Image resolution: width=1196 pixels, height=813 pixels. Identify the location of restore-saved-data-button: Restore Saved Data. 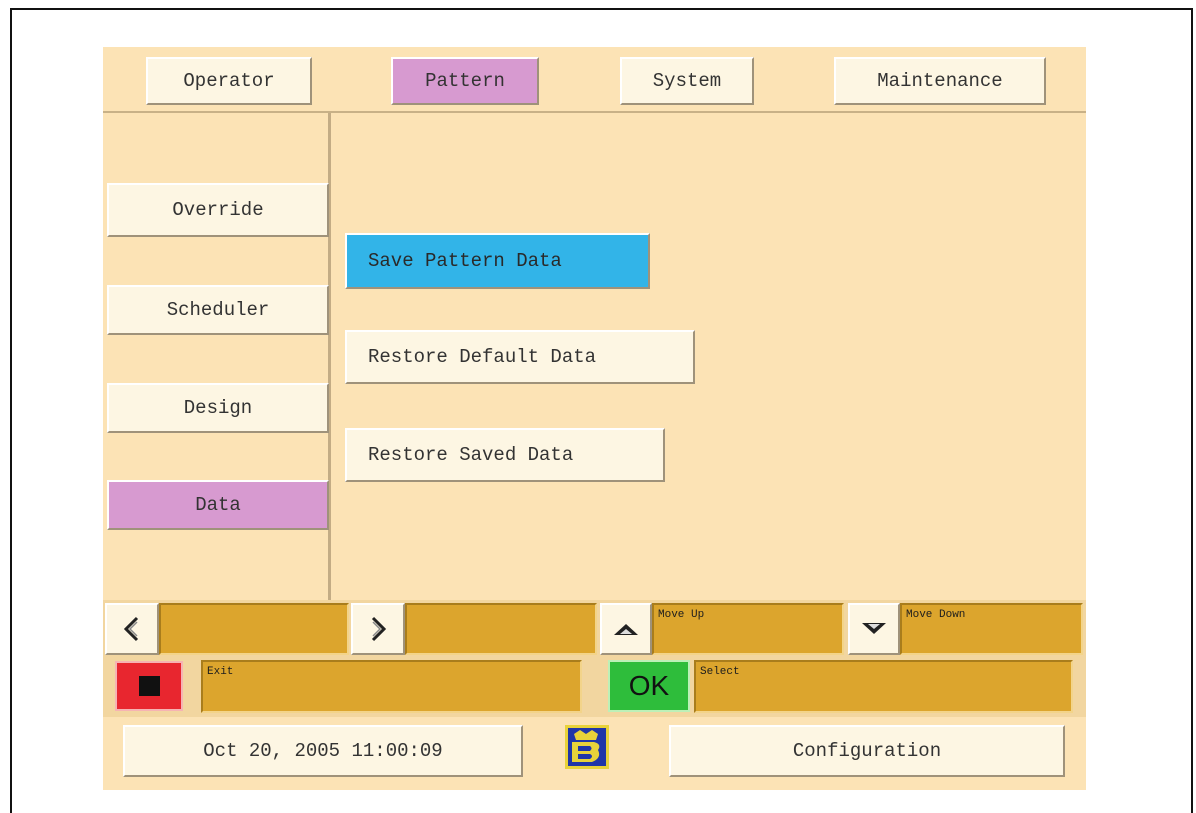
(505, 455).